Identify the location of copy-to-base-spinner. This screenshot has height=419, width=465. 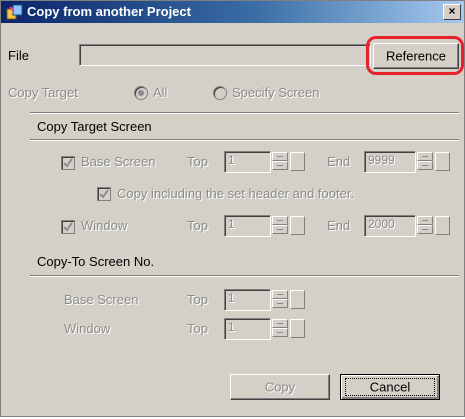
(280, 299).